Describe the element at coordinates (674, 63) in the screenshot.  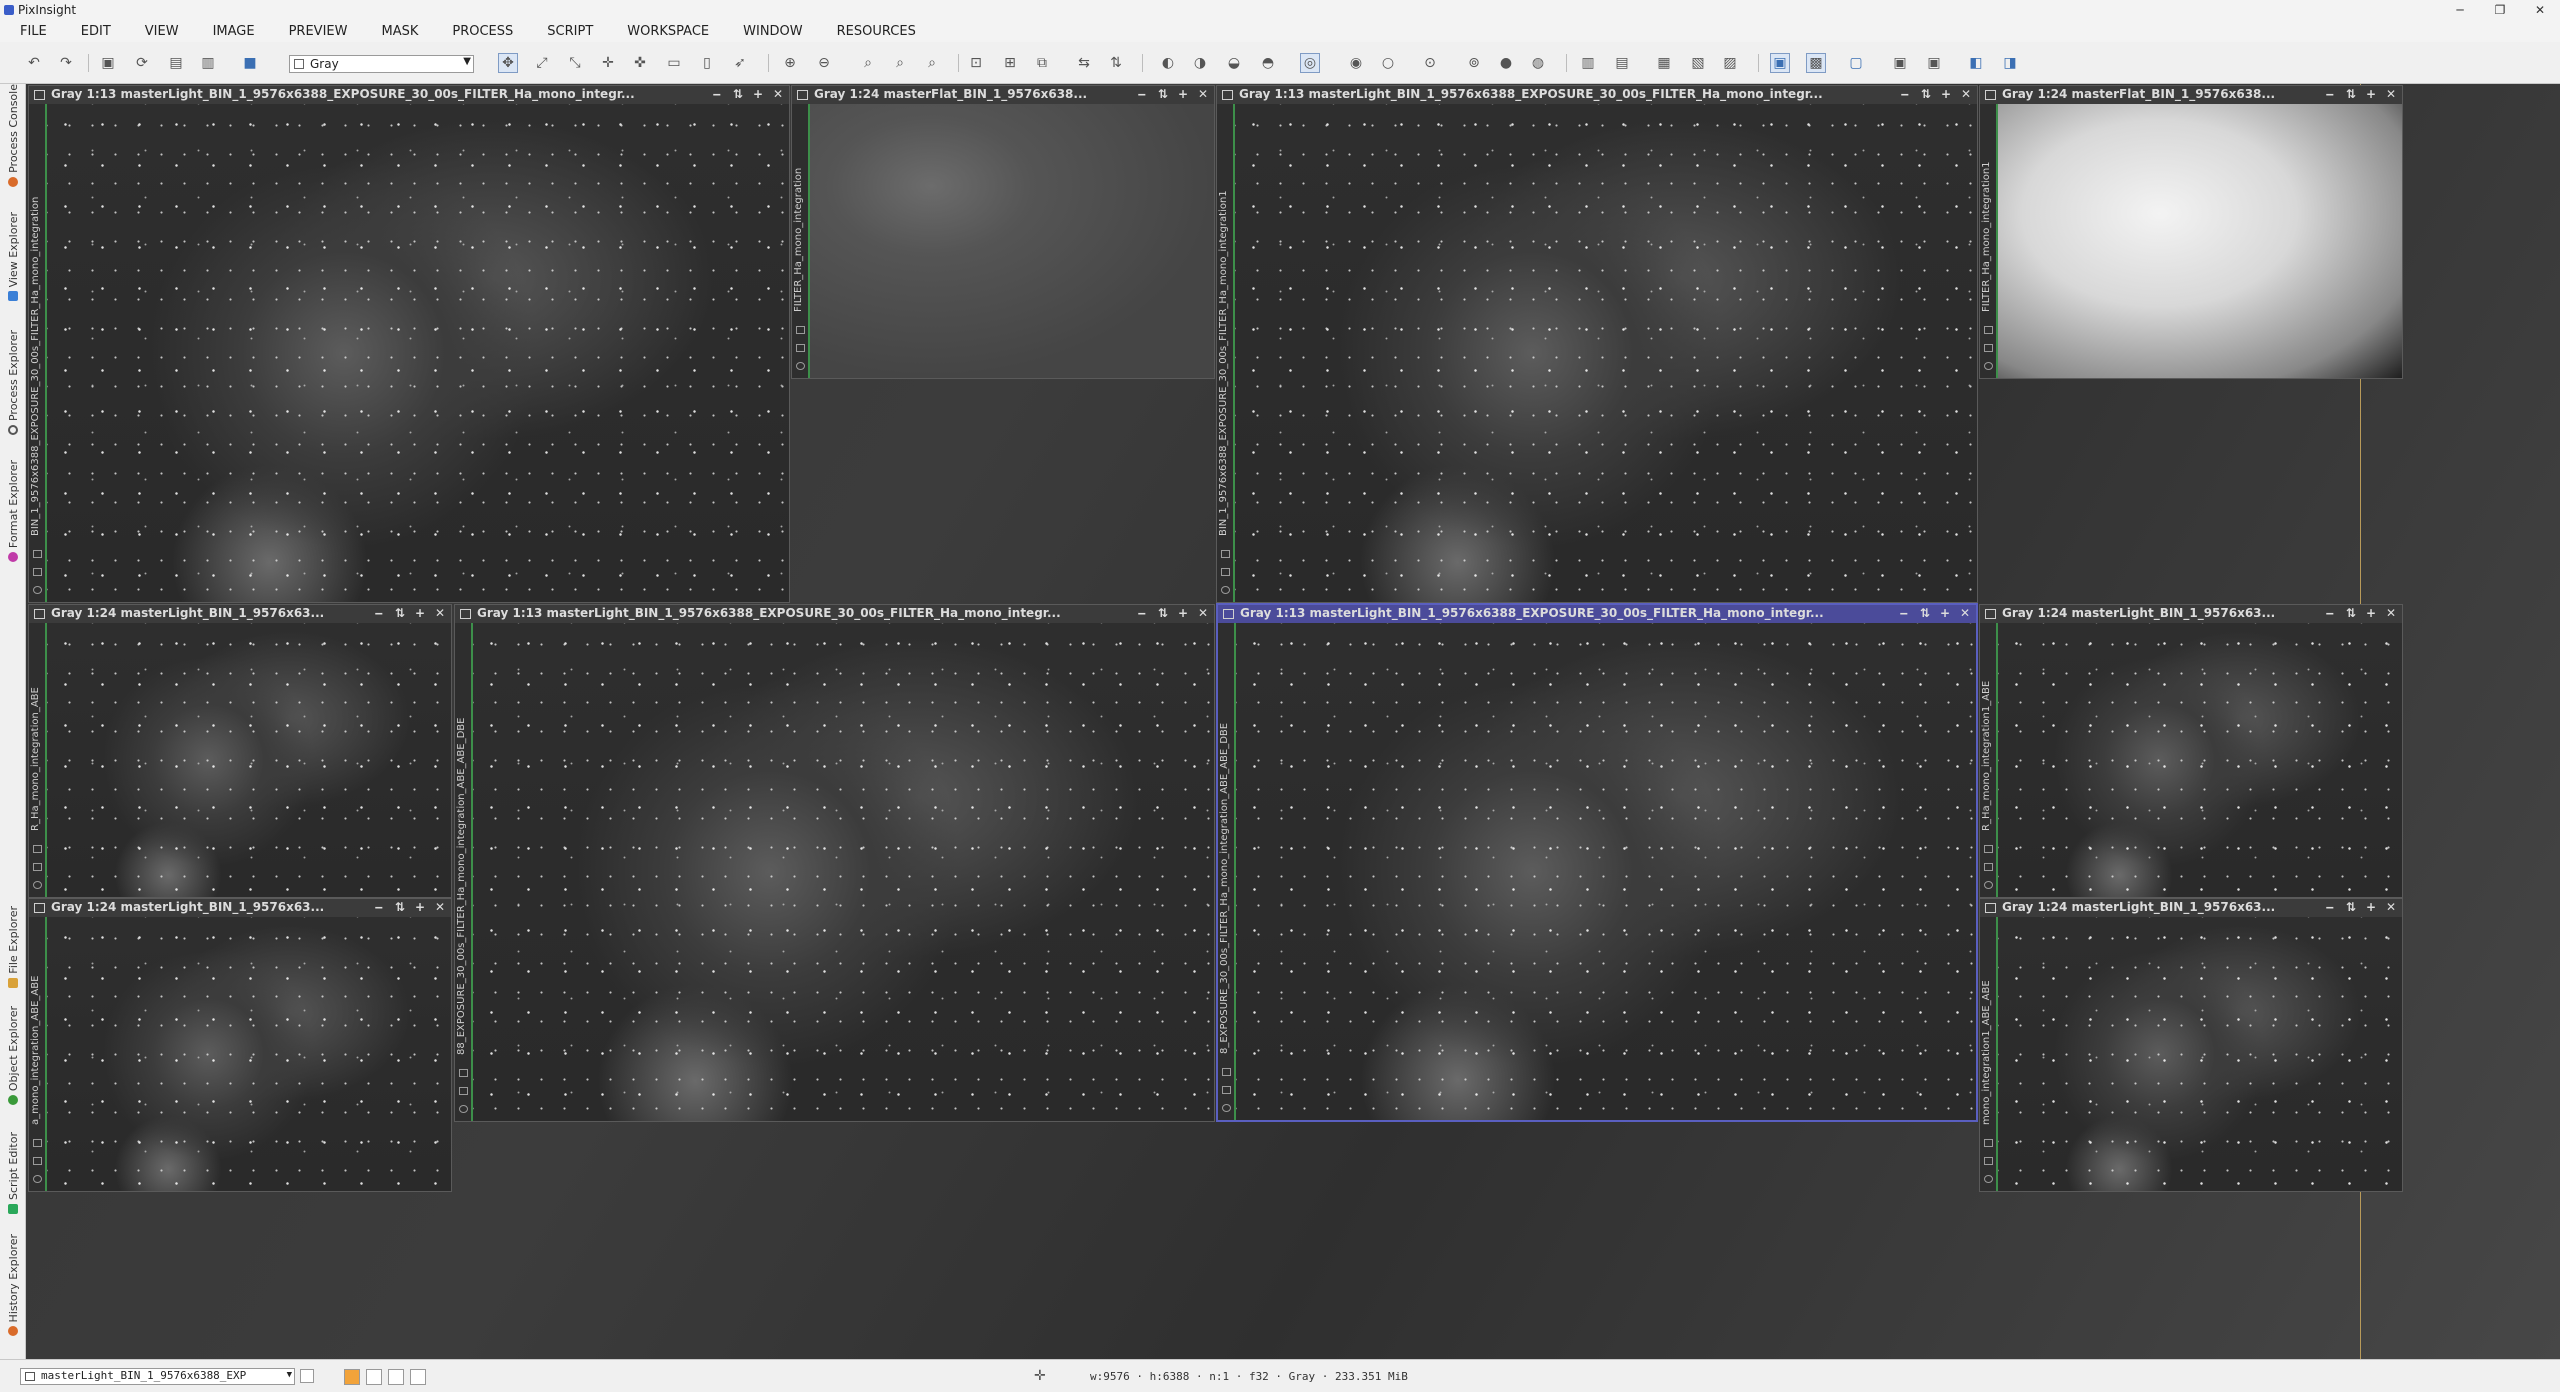
I see `readout-icon: ▭` at that location.